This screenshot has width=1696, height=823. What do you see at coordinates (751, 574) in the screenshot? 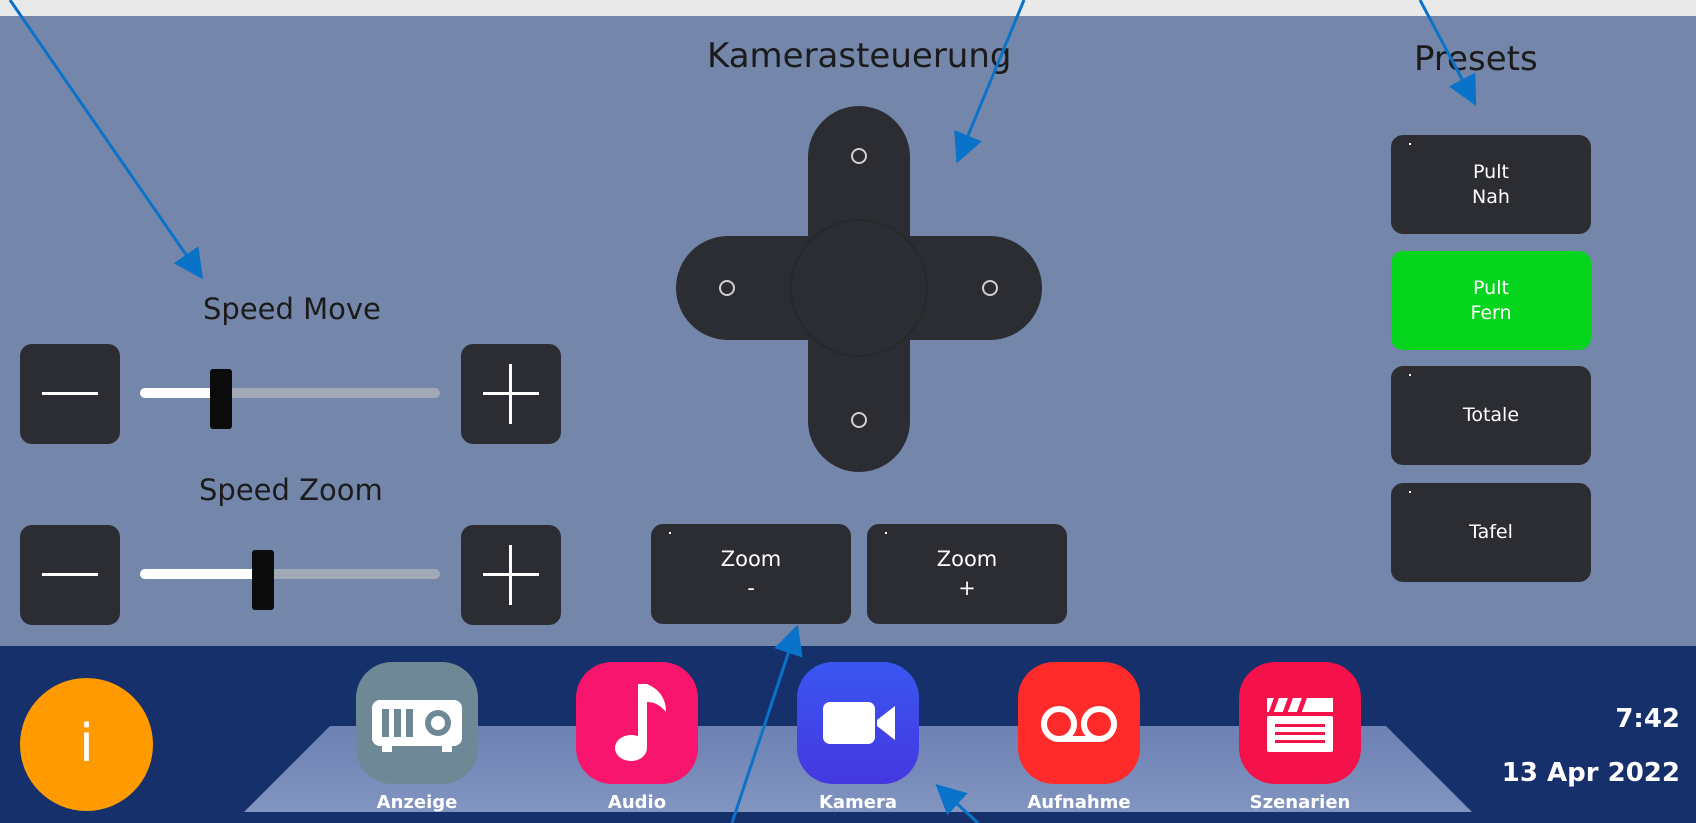
I see `zoom-out-button: Zoom -` at bounding box center [751, 574].